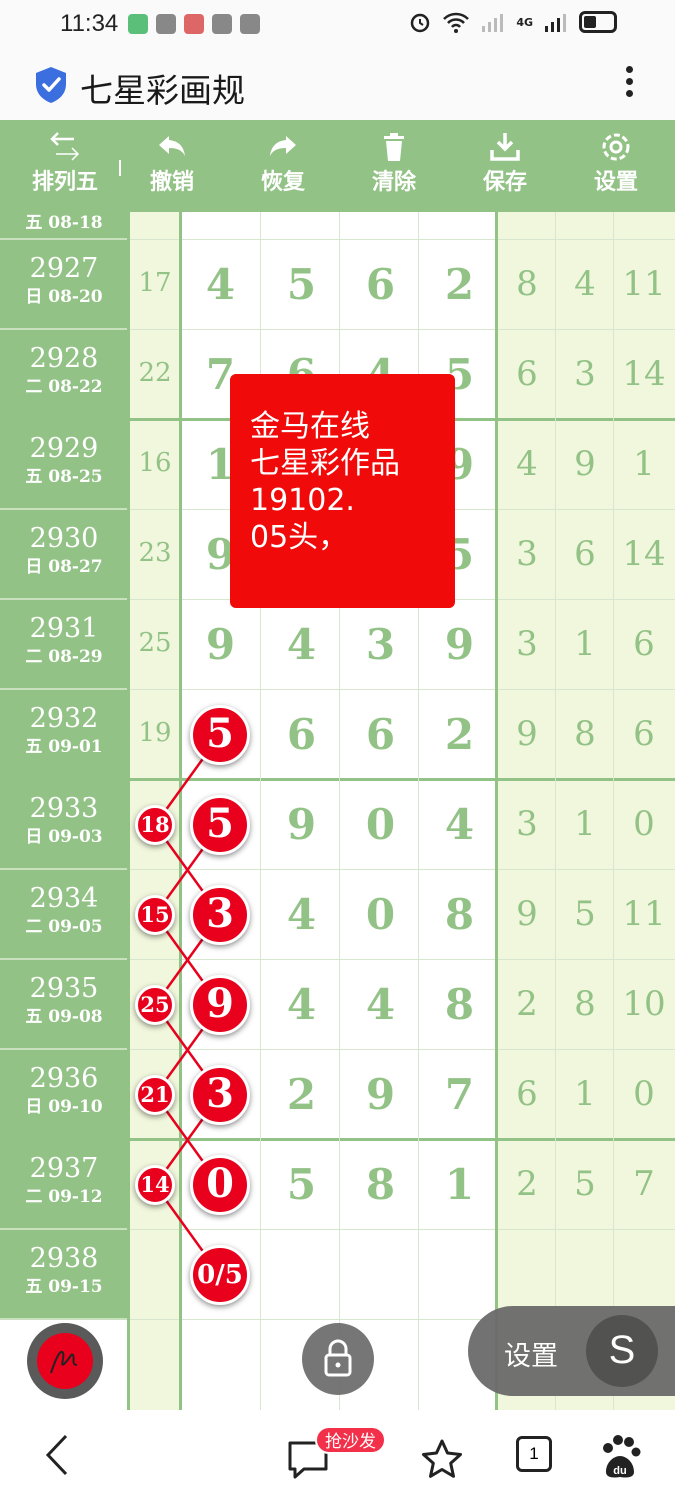 Image resolution: width=675 pixels, height=1500 pixels. What do you see at coordinates (615, 182) in the screenshot?
I see `toolbar-label: 设置` at bounding box center [615, 182].